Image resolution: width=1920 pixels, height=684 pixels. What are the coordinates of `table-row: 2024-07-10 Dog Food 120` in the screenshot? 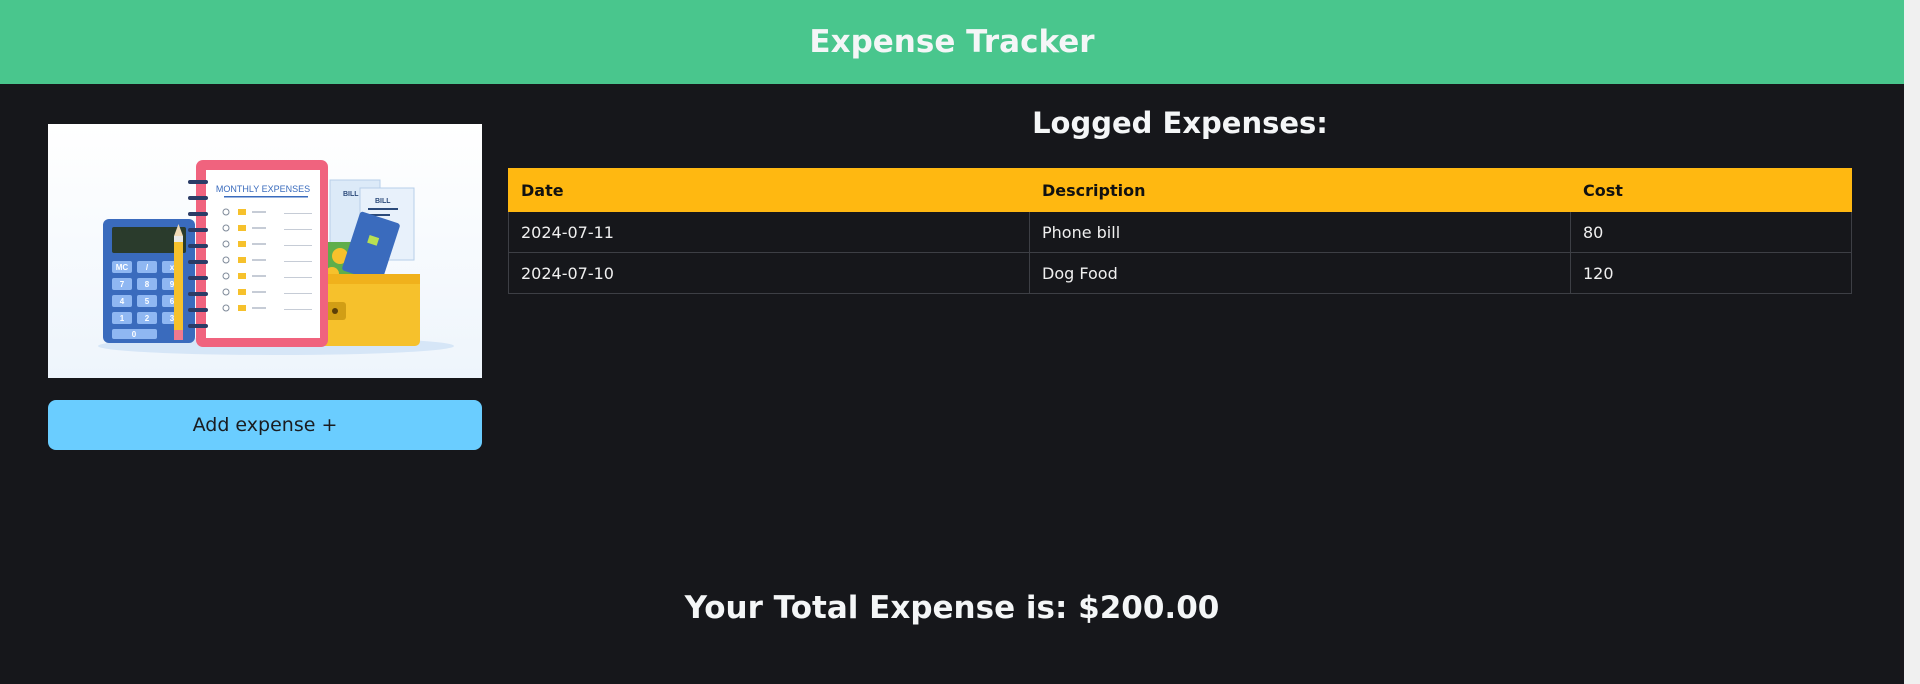 It's located at (1180, 273).